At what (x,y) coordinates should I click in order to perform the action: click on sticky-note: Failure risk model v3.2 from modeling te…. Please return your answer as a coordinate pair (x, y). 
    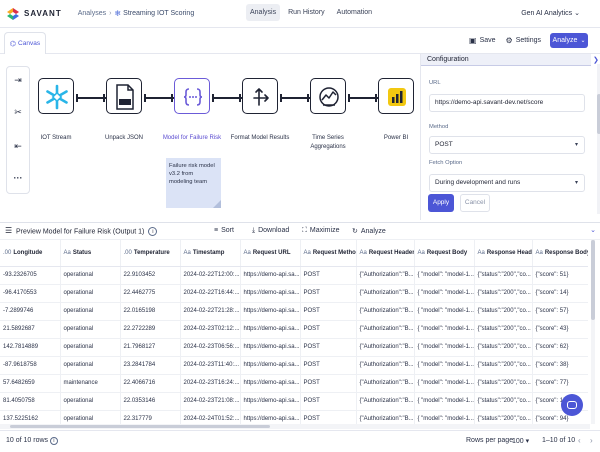
    Looking at the image, I should click on (193, 183).